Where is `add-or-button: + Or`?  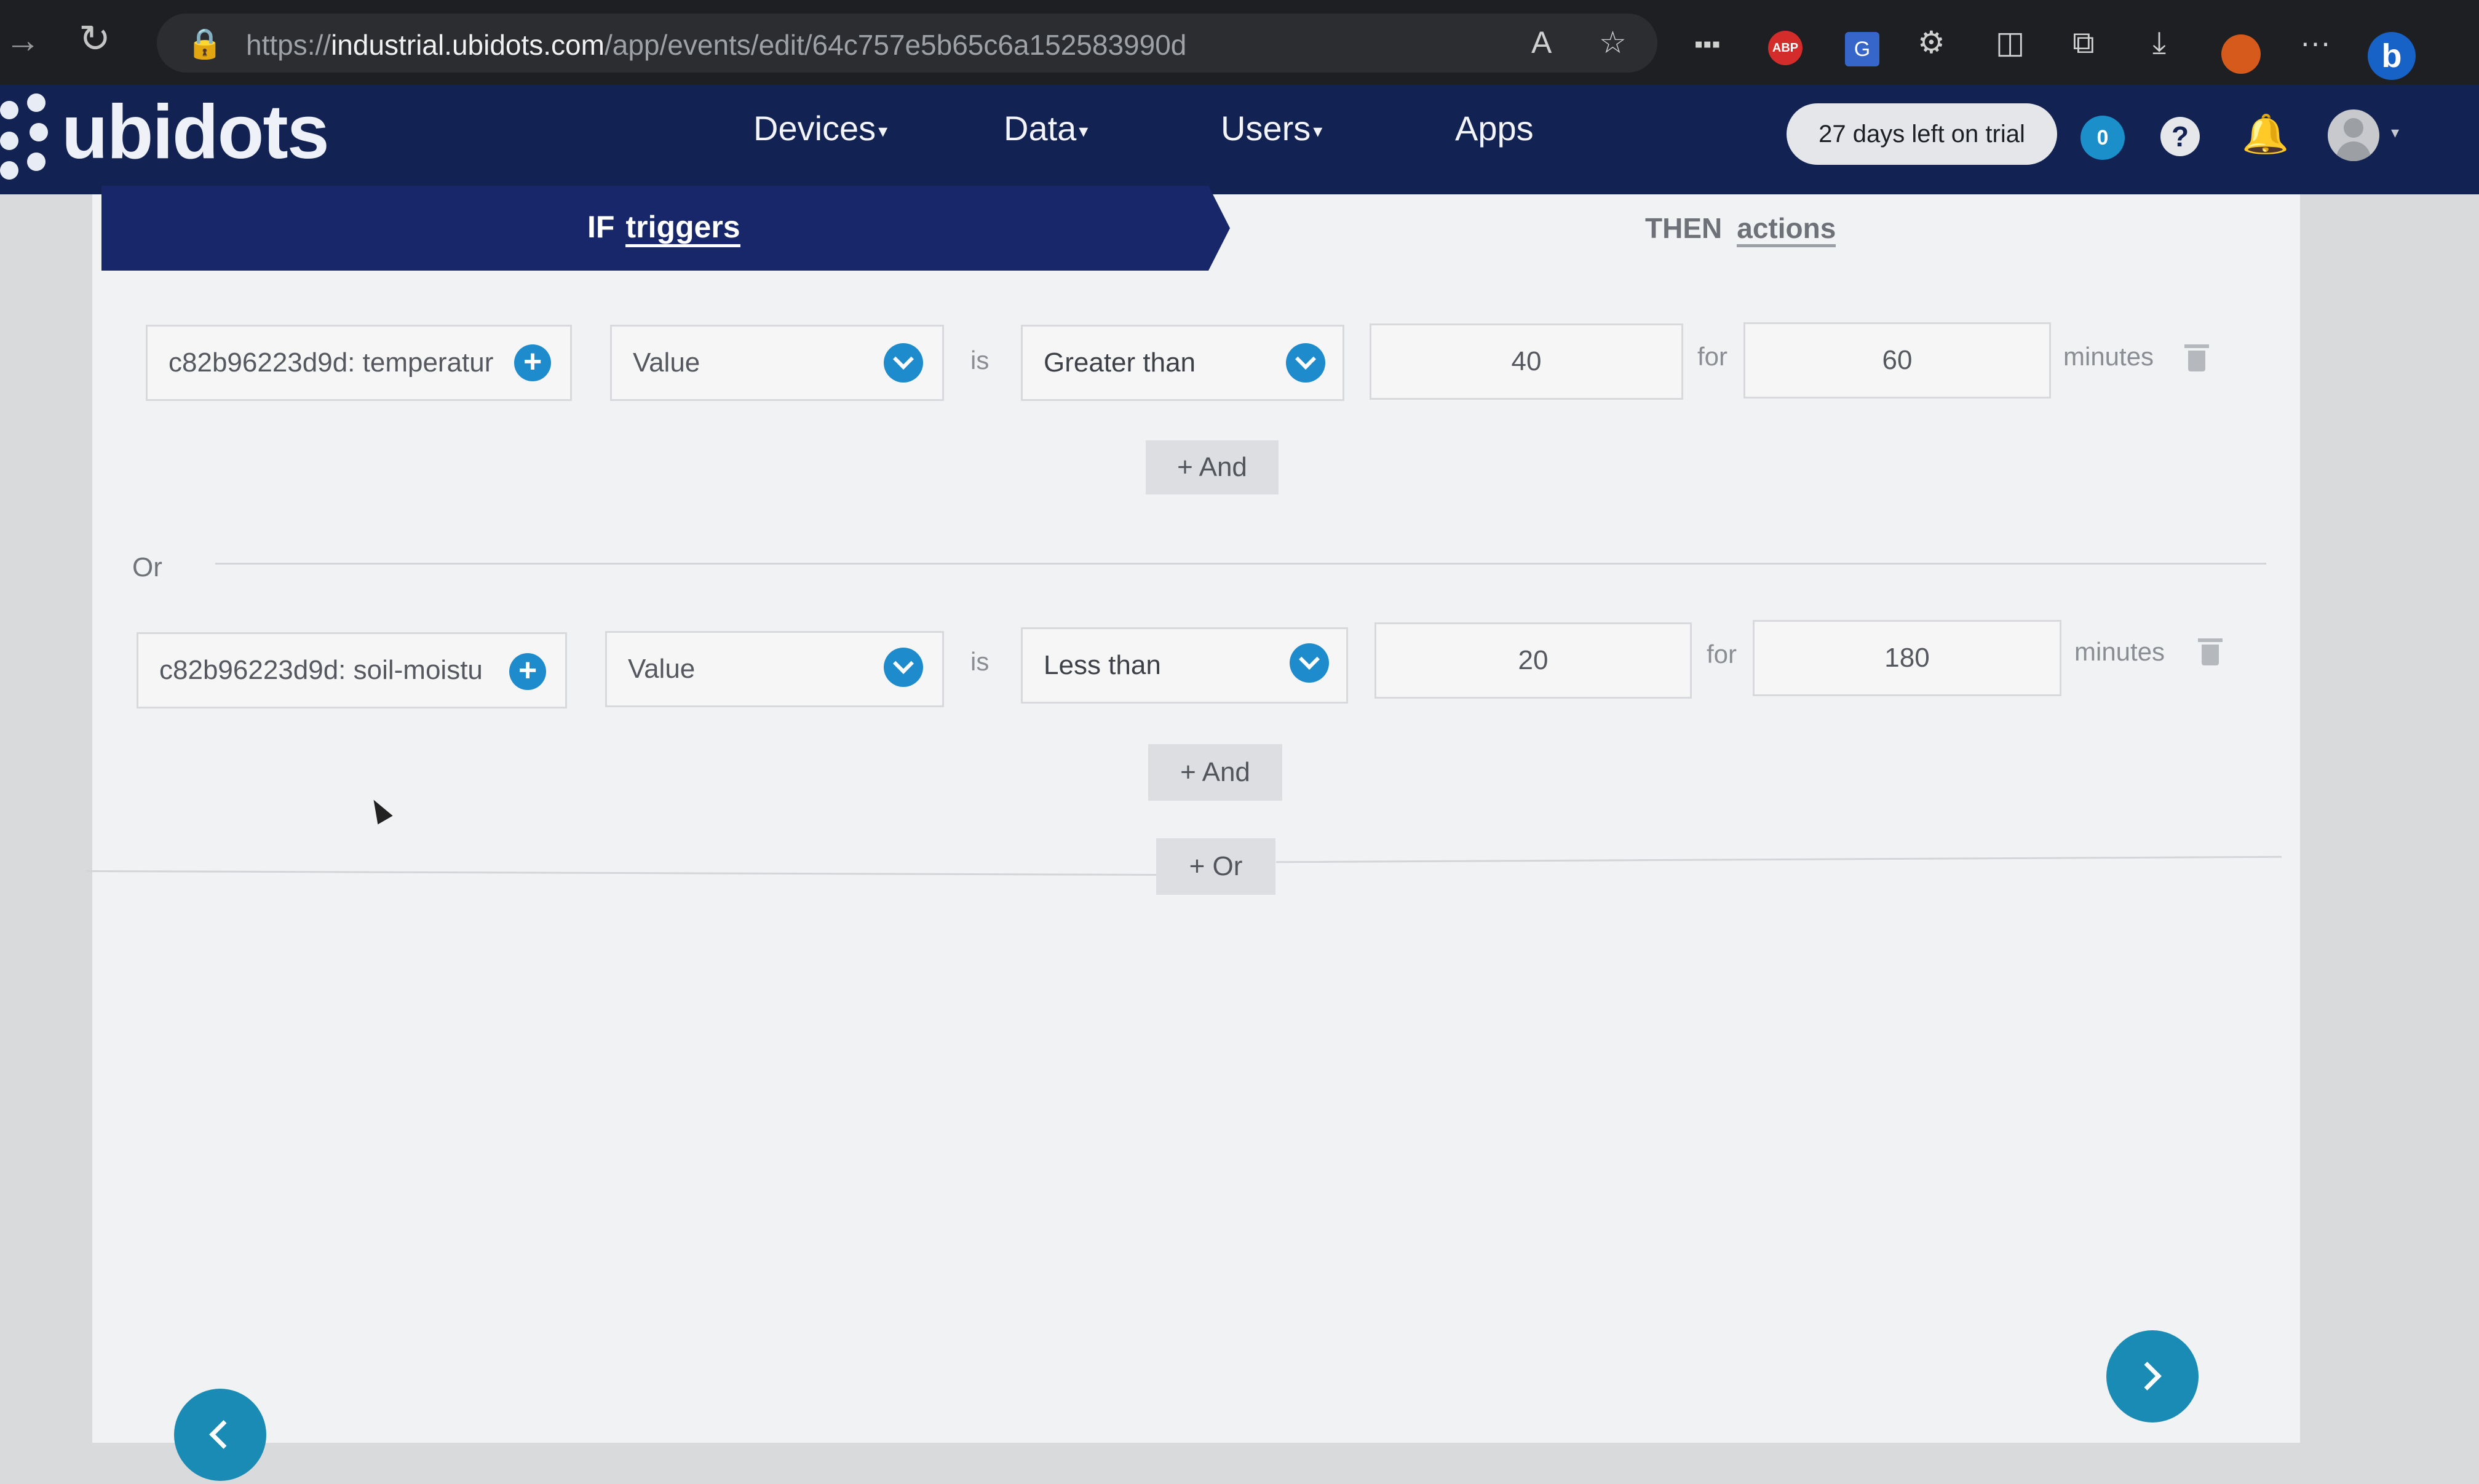
add-or-button: + Or is located at coordinates (1215, 866).